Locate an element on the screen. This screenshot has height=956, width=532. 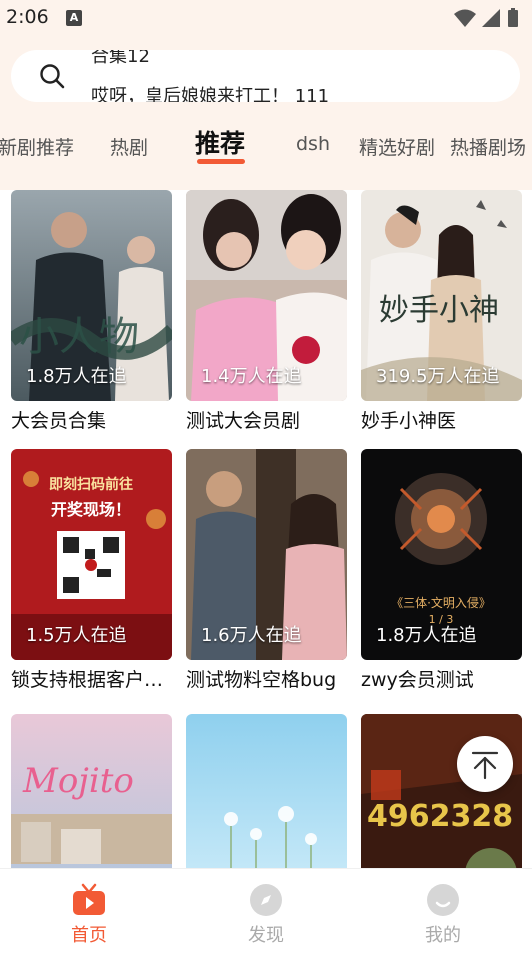
poster-calligraphy: 小人物 is located at coordinates (79, 337).